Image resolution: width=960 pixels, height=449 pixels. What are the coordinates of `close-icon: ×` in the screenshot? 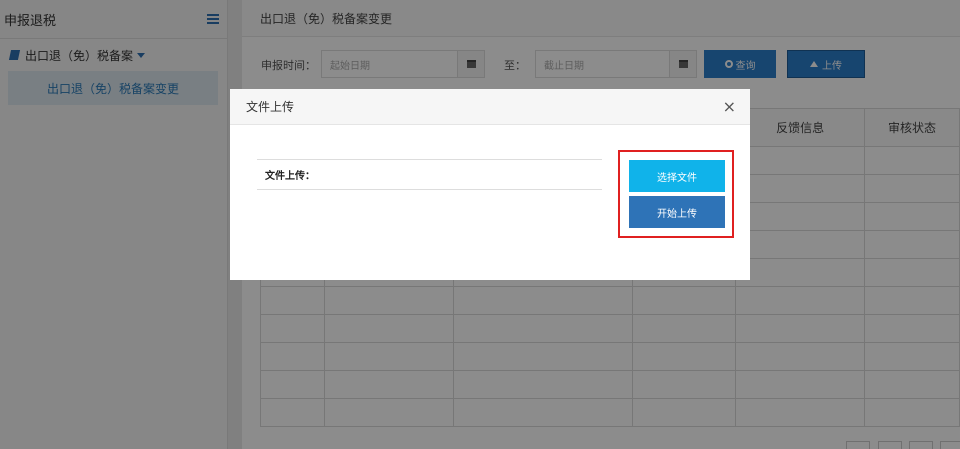 It's located at (729, 106).